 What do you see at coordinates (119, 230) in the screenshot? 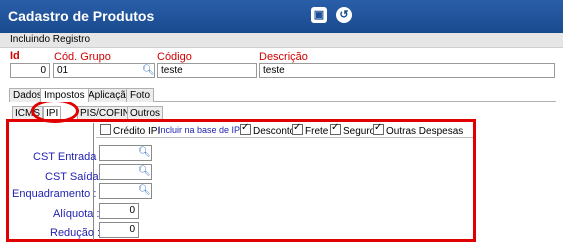
I see `reducao-field: 0` at bounding box center [119, 230].